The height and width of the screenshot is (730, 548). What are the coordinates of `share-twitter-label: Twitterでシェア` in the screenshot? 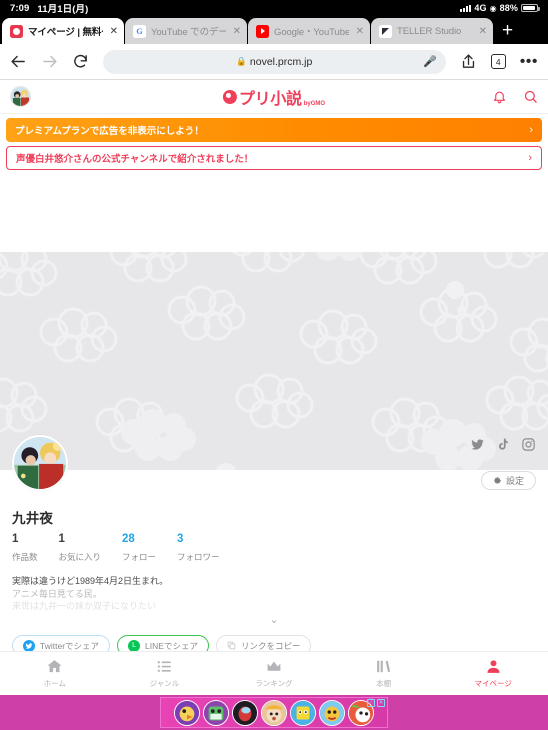 It's located at (70, 645).